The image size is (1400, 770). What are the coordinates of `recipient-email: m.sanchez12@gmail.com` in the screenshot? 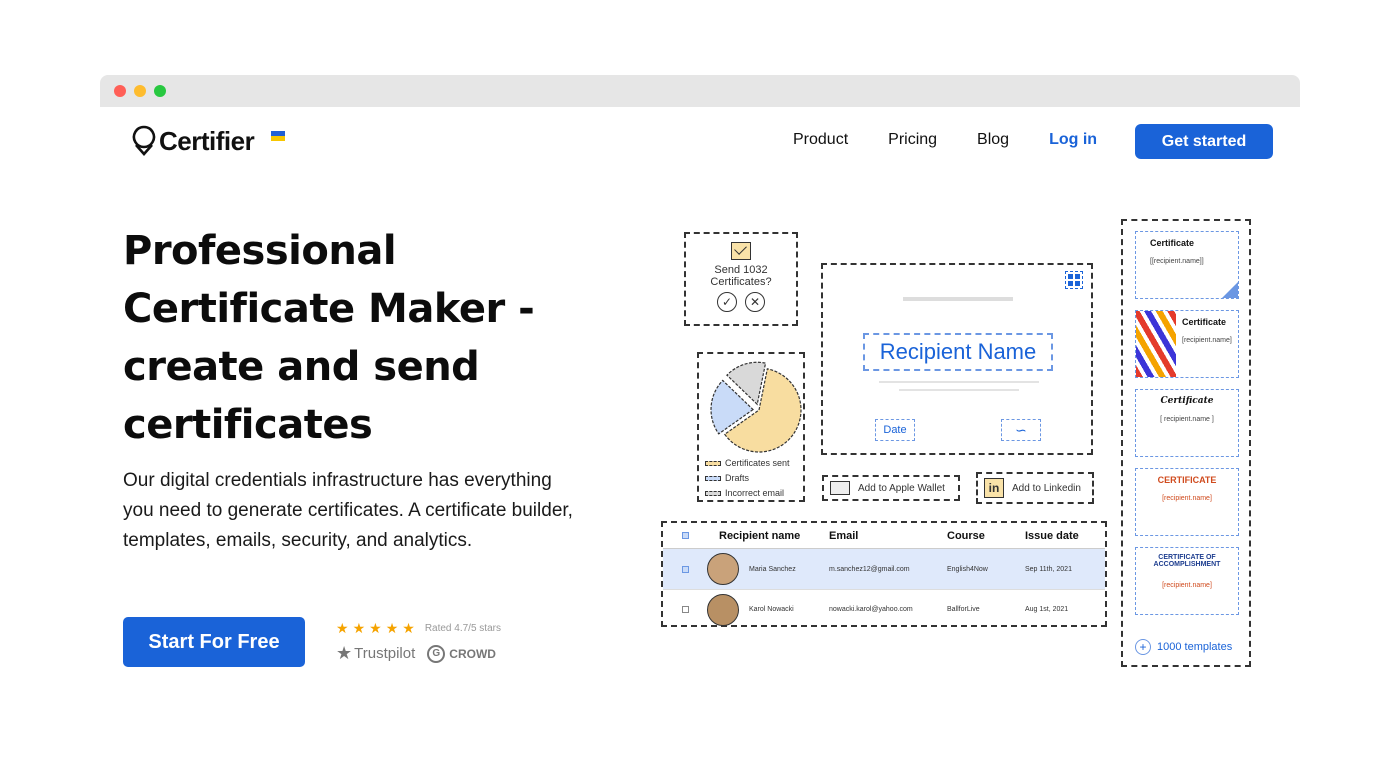 It's located at (869, 569).